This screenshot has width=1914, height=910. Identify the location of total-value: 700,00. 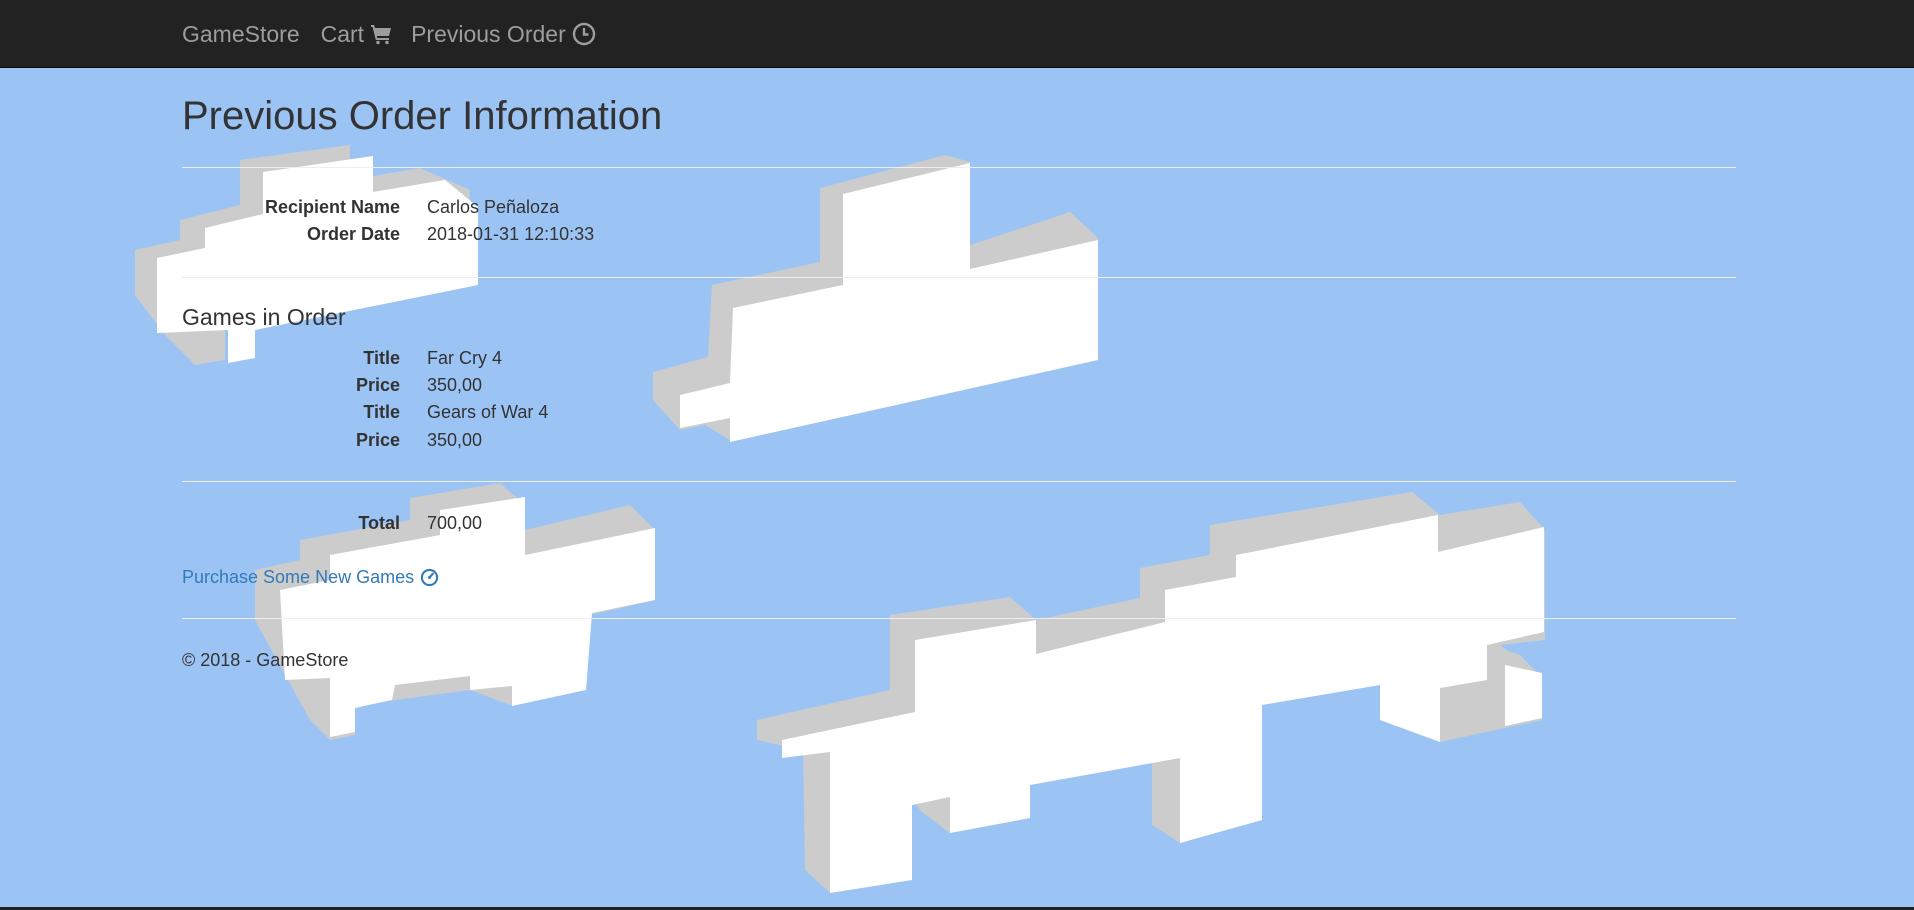
(455, 523).